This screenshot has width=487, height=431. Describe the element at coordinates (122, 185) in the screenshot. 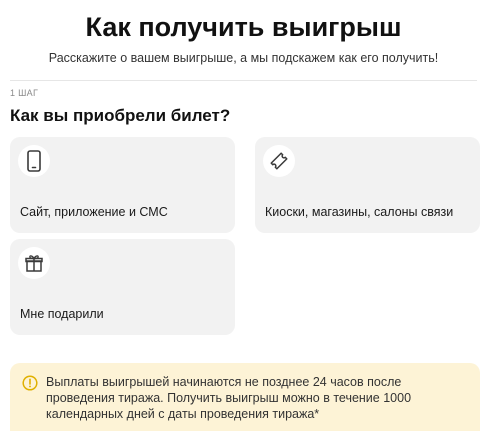

I see `option-site-app-sms: Сайт, приложение и СМС` at that location.